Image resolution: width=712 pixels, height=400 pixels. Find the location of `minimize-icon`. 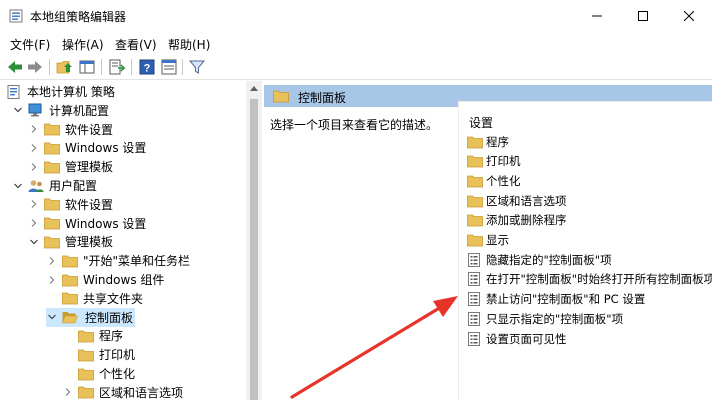

minimize-icon is located at coordinates (597, 16).